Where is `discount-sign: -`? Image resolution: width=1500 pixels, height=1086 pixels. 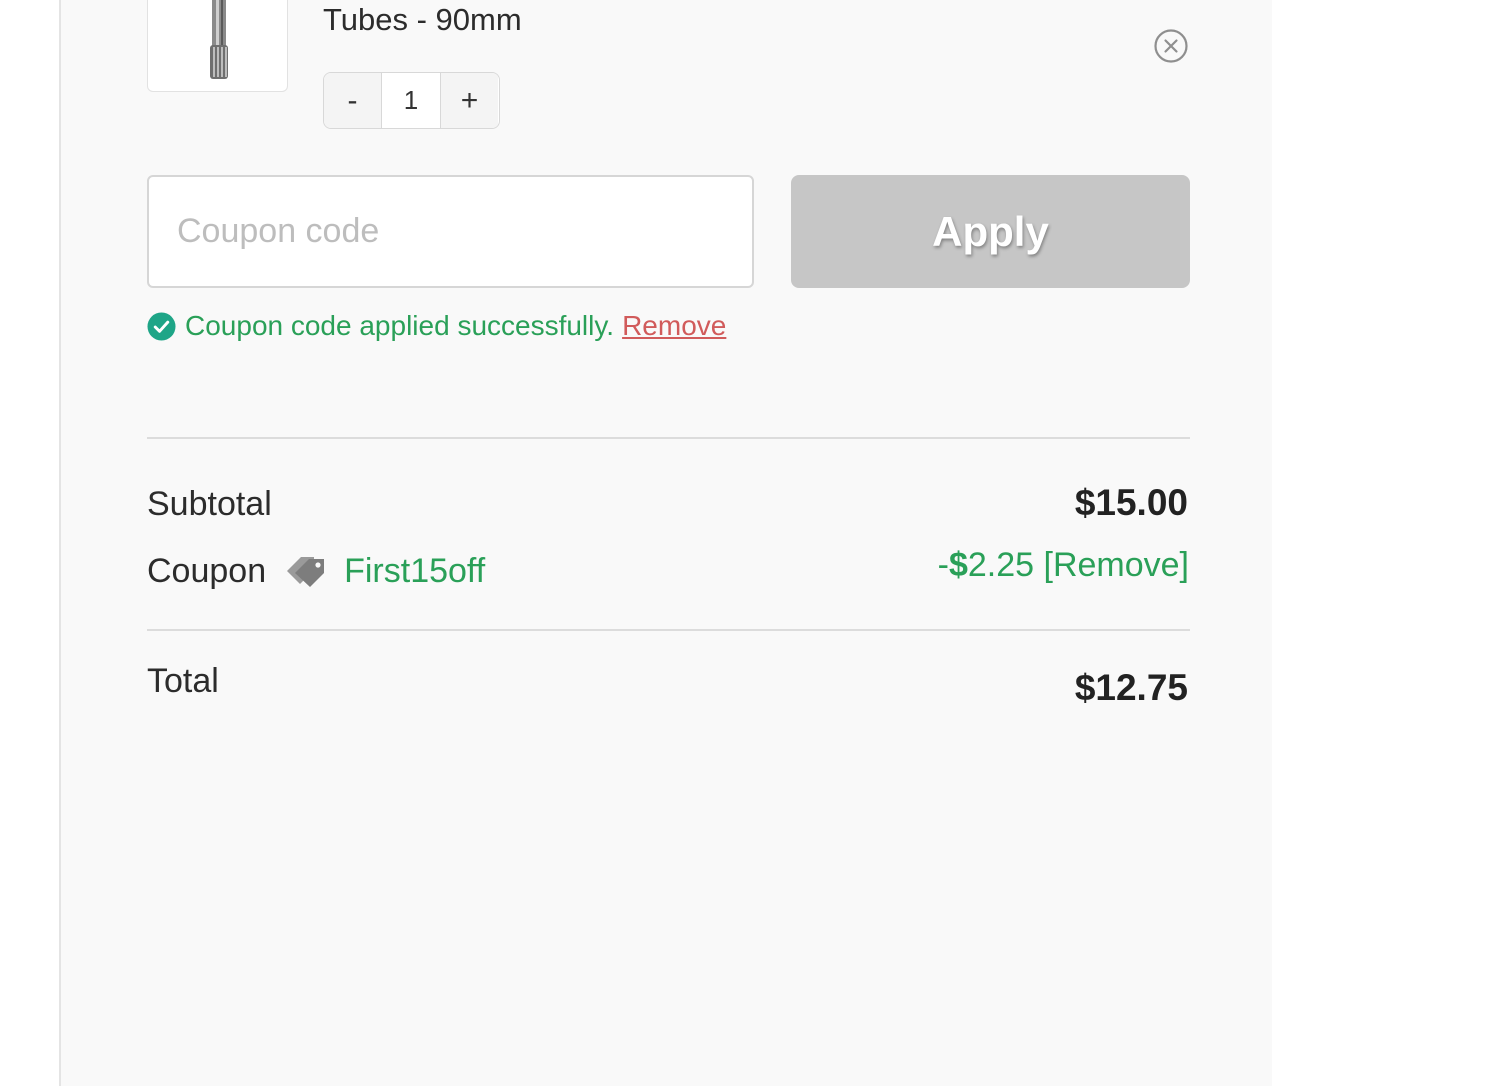 discount-sign: - is located at coordinates (943, 565).